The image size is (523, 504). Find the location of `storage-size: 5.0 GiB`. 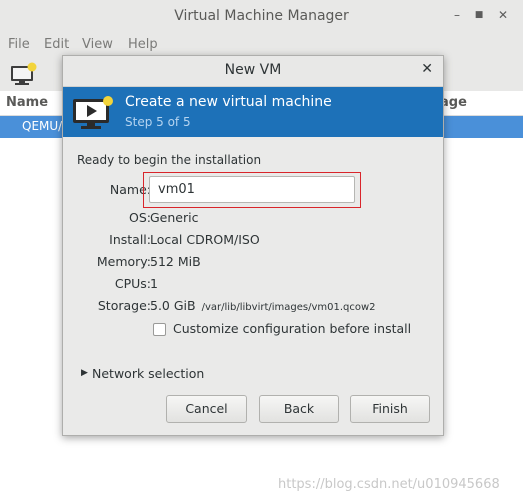

storage-size: 5.0 GiB is located at coordinates (173, 305).